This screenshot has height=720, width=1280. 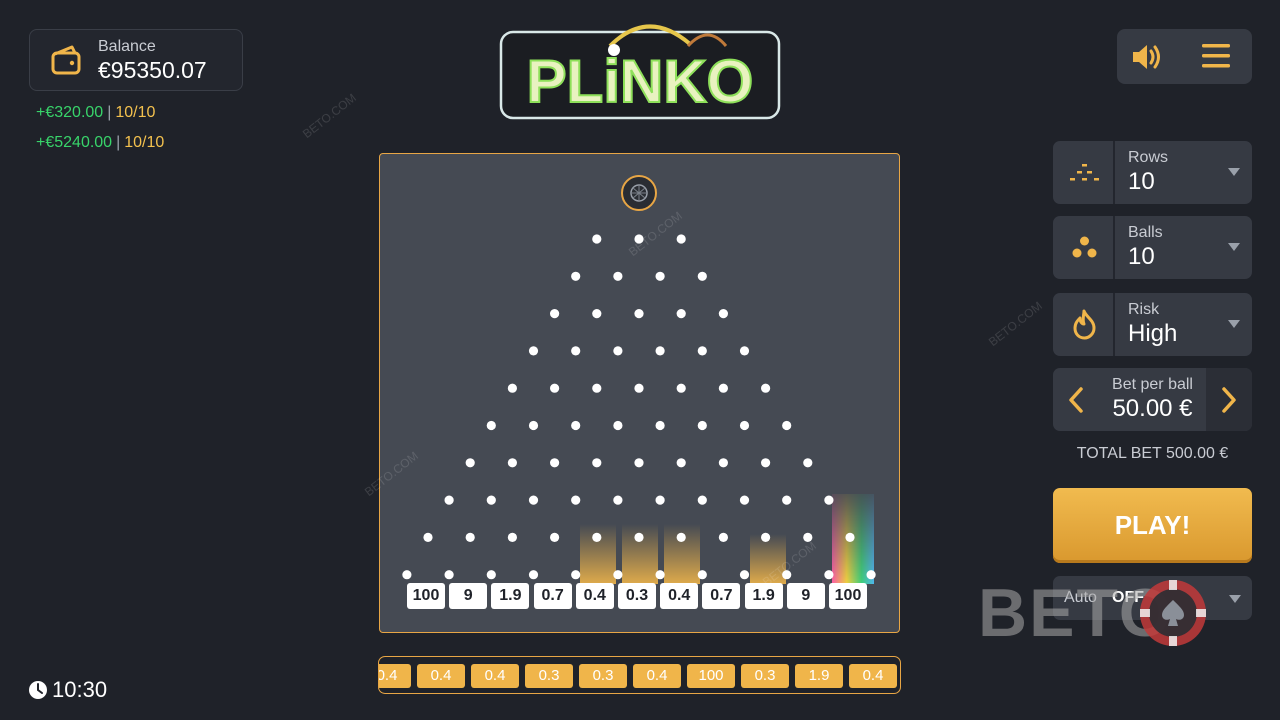 What do you see at coordinates (552, 596) in the screenshot?
I see `multiplier-slot: 0.7` at bounding box center [552, 596].